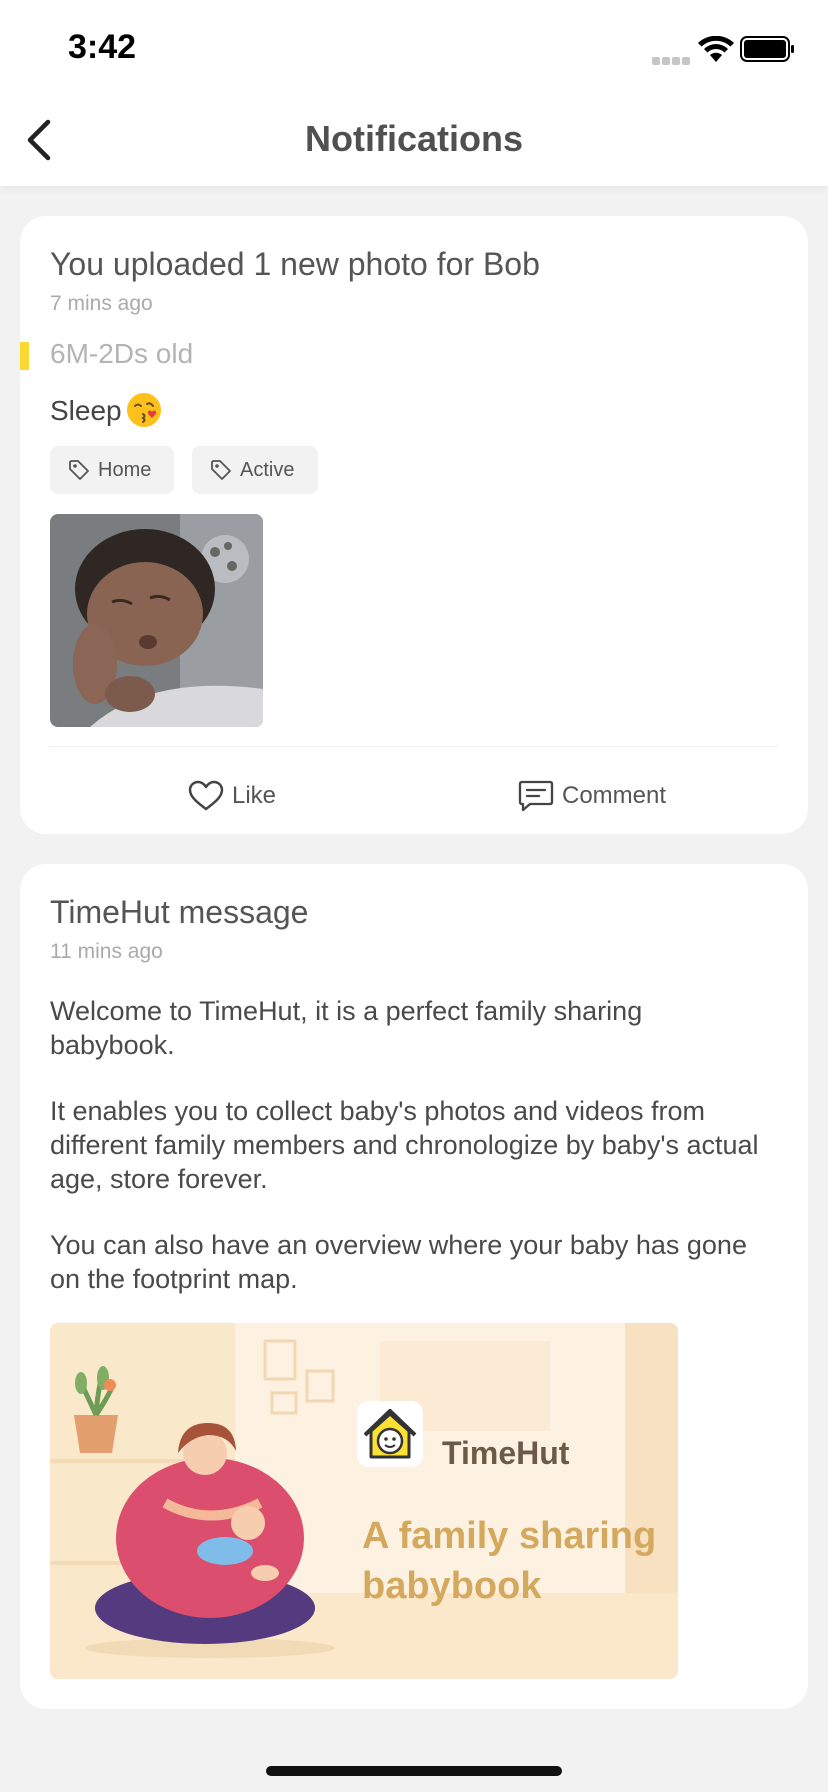  I want to click on battery-icon, so click(767, 49).